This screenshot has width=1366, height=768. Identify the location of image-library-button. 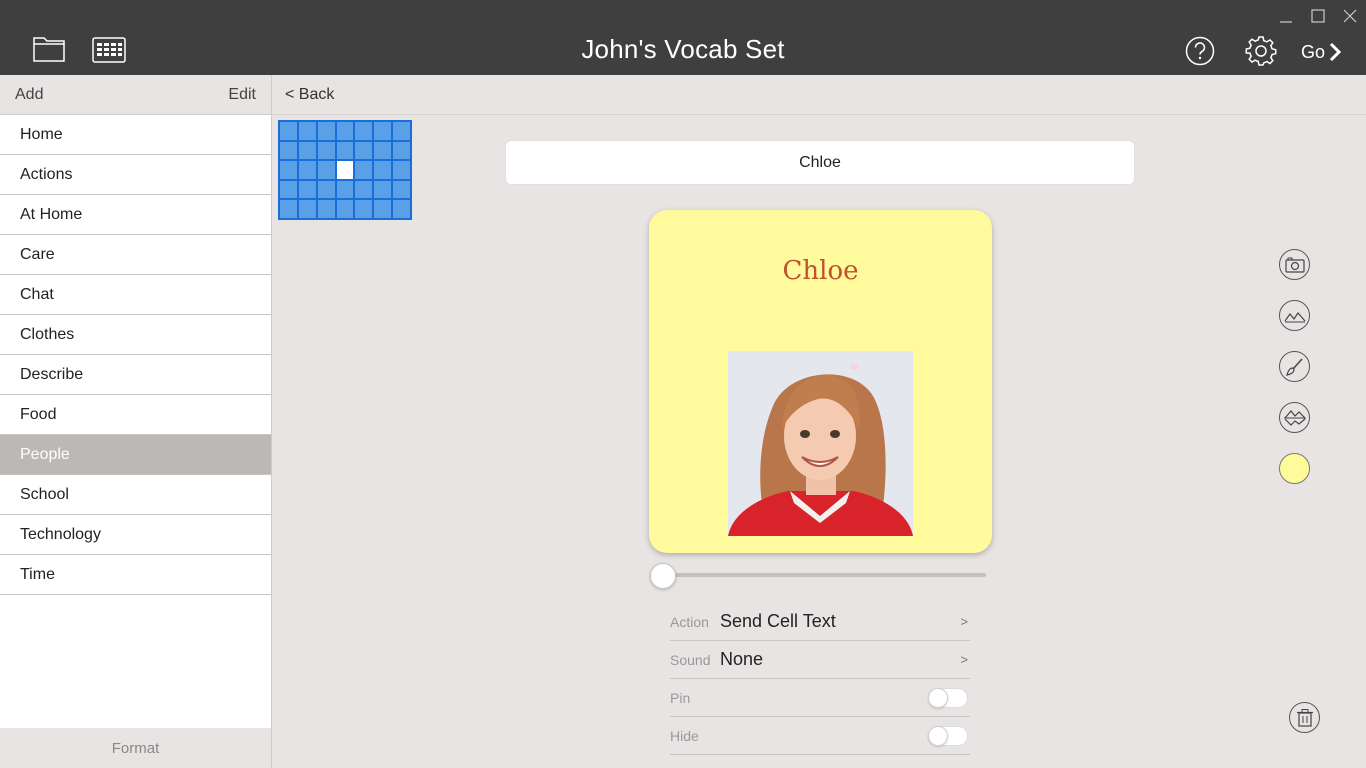
(1294, 315).